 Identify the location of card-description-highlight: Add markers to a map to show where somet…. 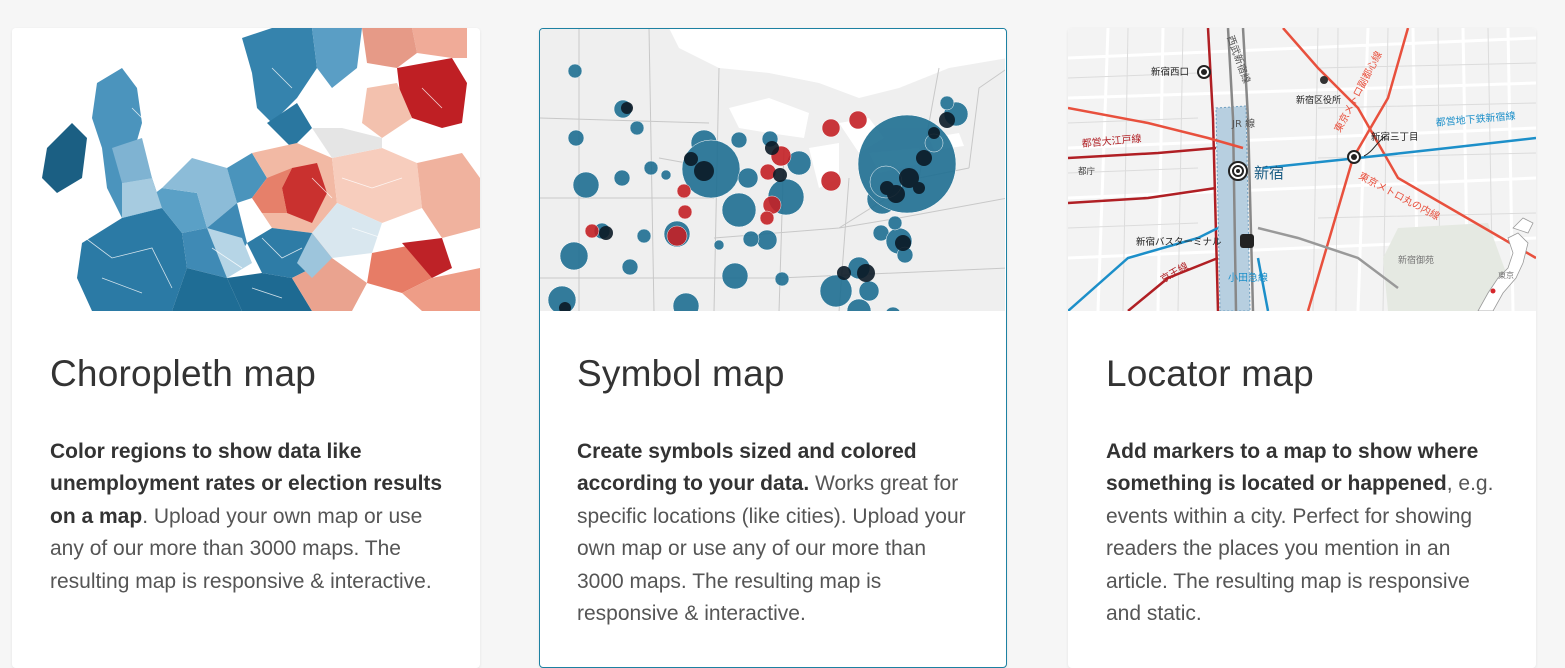
(1292, 468).